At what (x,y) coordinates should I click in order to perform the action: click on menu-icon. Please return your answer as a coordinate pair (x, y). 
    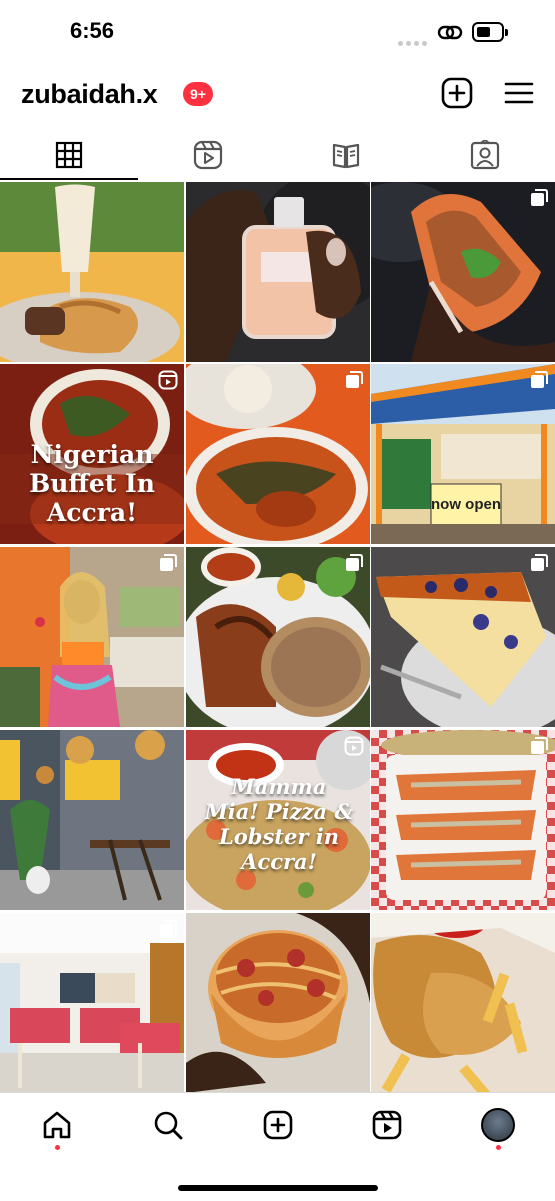
    Looking at the image, I should click on (519, 93).